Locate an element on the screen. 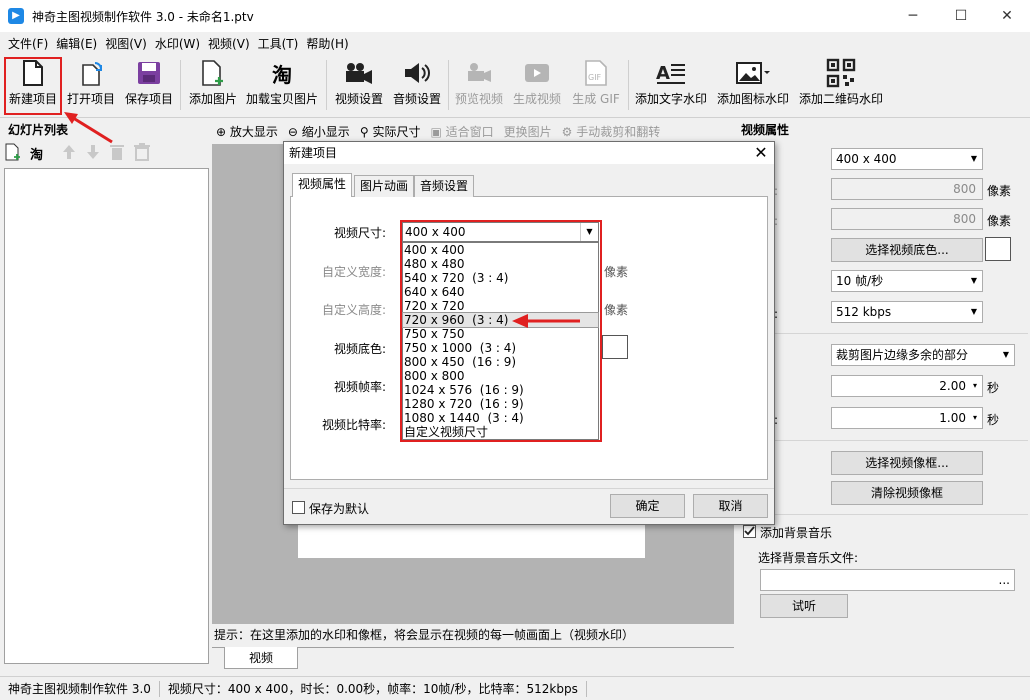 The height and width of the screenshot is (700, 1030). dialog-close-icon: ✕ is located at coordinates (761, 153).